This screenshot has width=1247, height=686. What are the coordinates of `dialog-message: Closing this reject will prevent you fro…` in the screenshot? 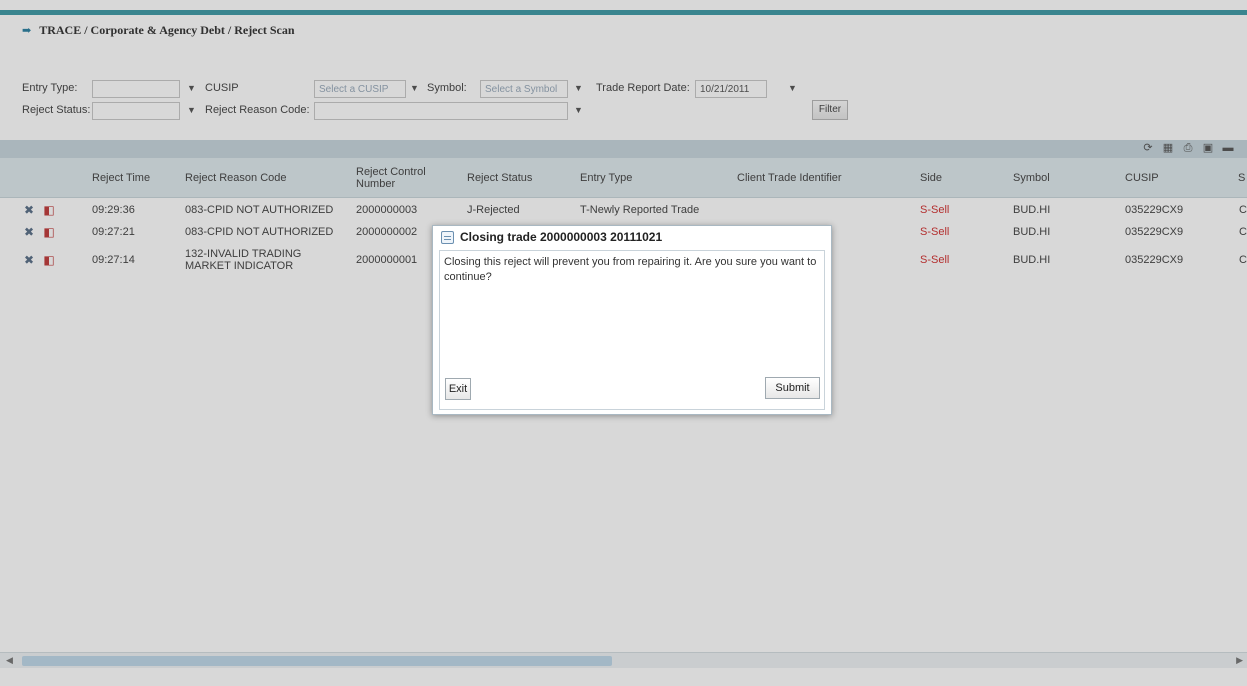 It's located at (630, 269).